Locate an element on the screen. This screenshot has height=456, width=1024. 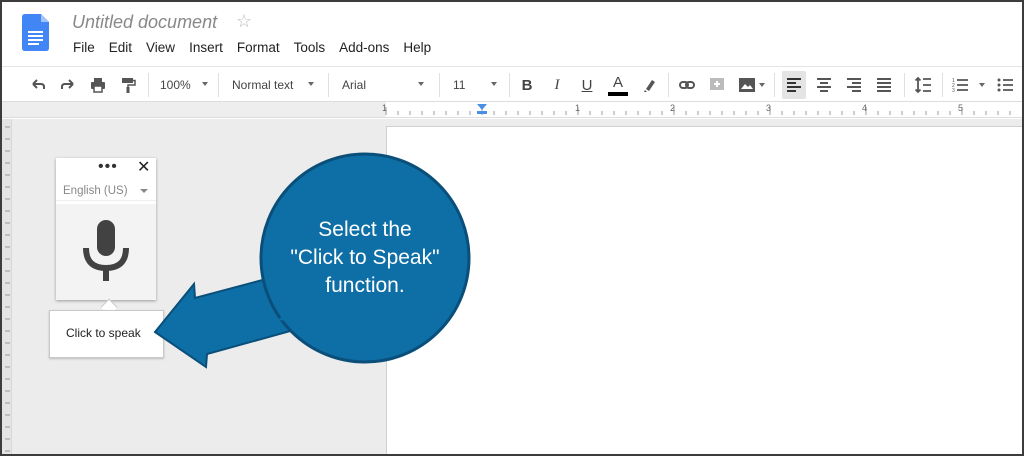
callout-text: Select the "Click to Speak" function. is located at coordinates (365, 258).